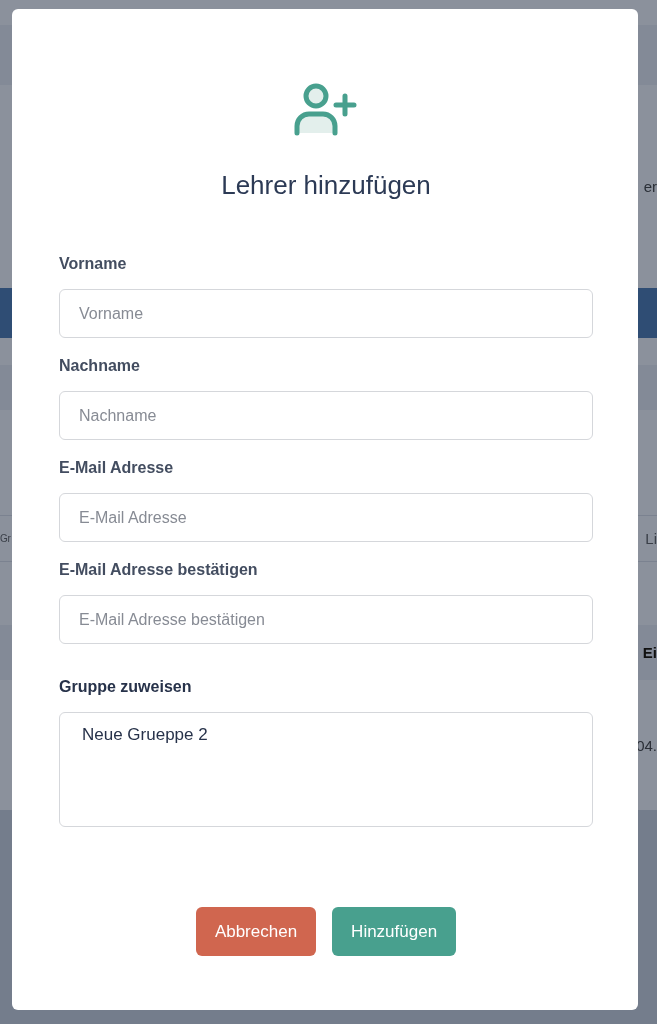  Describe the element at coordinates (93, 264) in the screenshot. I see `field-label: Vorname` at that location.